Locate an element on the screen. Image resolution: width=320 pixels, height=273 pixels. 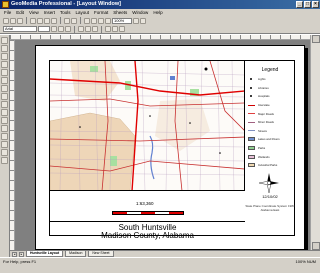
select-icon is located at coordinates (87, 20).